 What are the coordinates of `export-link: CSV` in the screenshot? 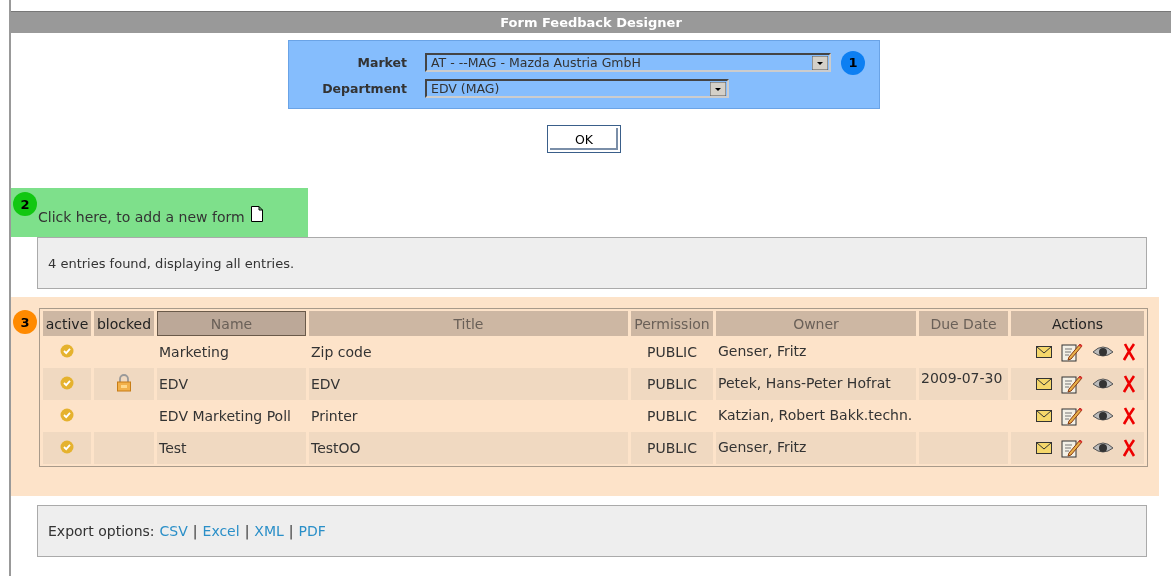 It's located at (173, 531).